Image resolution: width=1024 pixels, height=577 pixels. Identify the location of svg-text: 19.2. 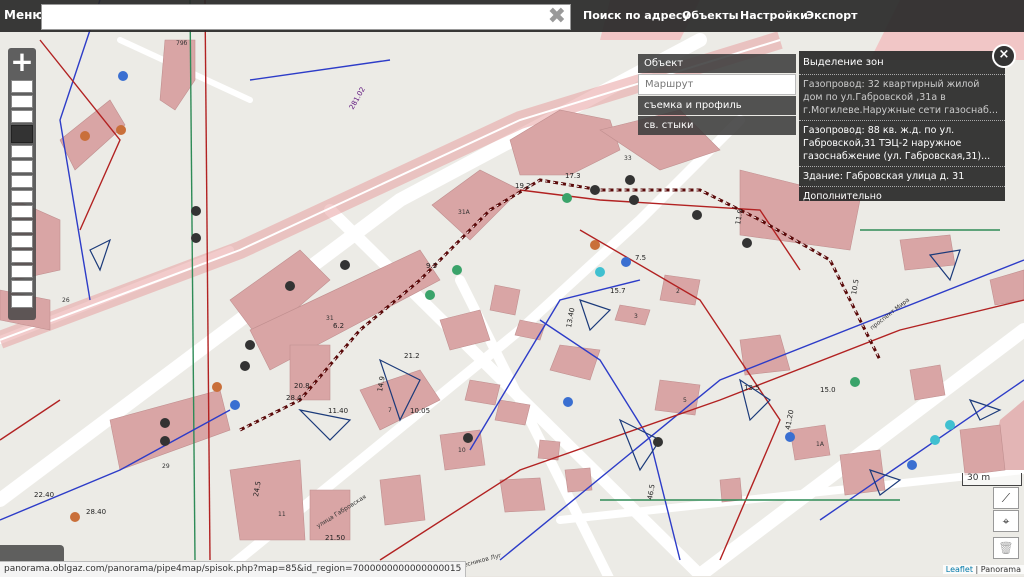
(523, 186).